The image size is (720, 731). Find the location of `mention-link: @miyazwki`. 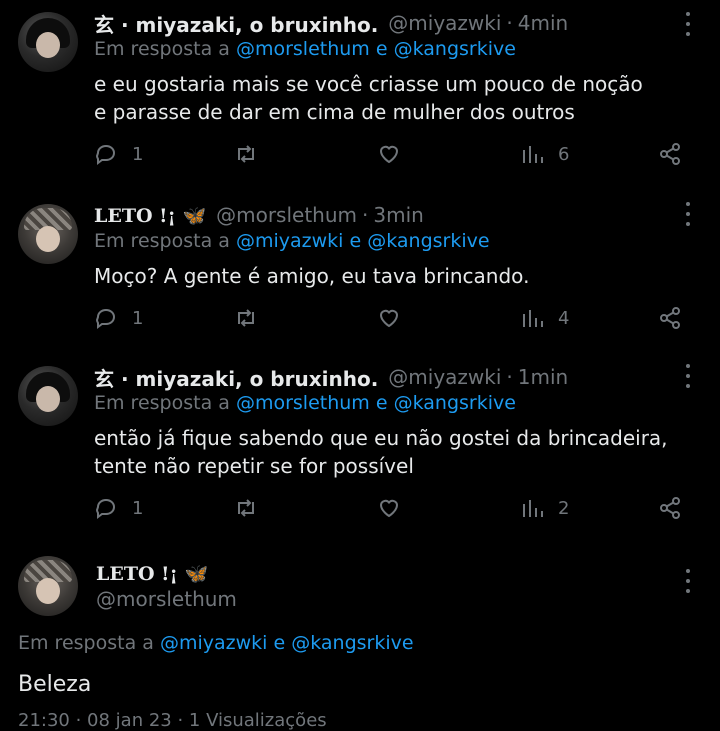

mention-link: @miyazwki is located at coordinates (213, 643).